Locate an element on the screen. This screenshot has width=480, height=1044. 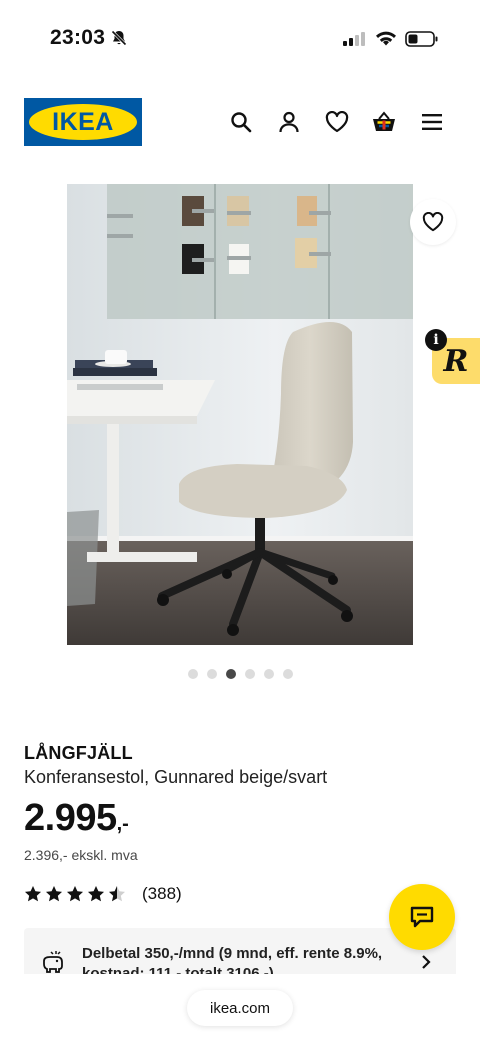
rating-stars is located at coordinates (75, 894).